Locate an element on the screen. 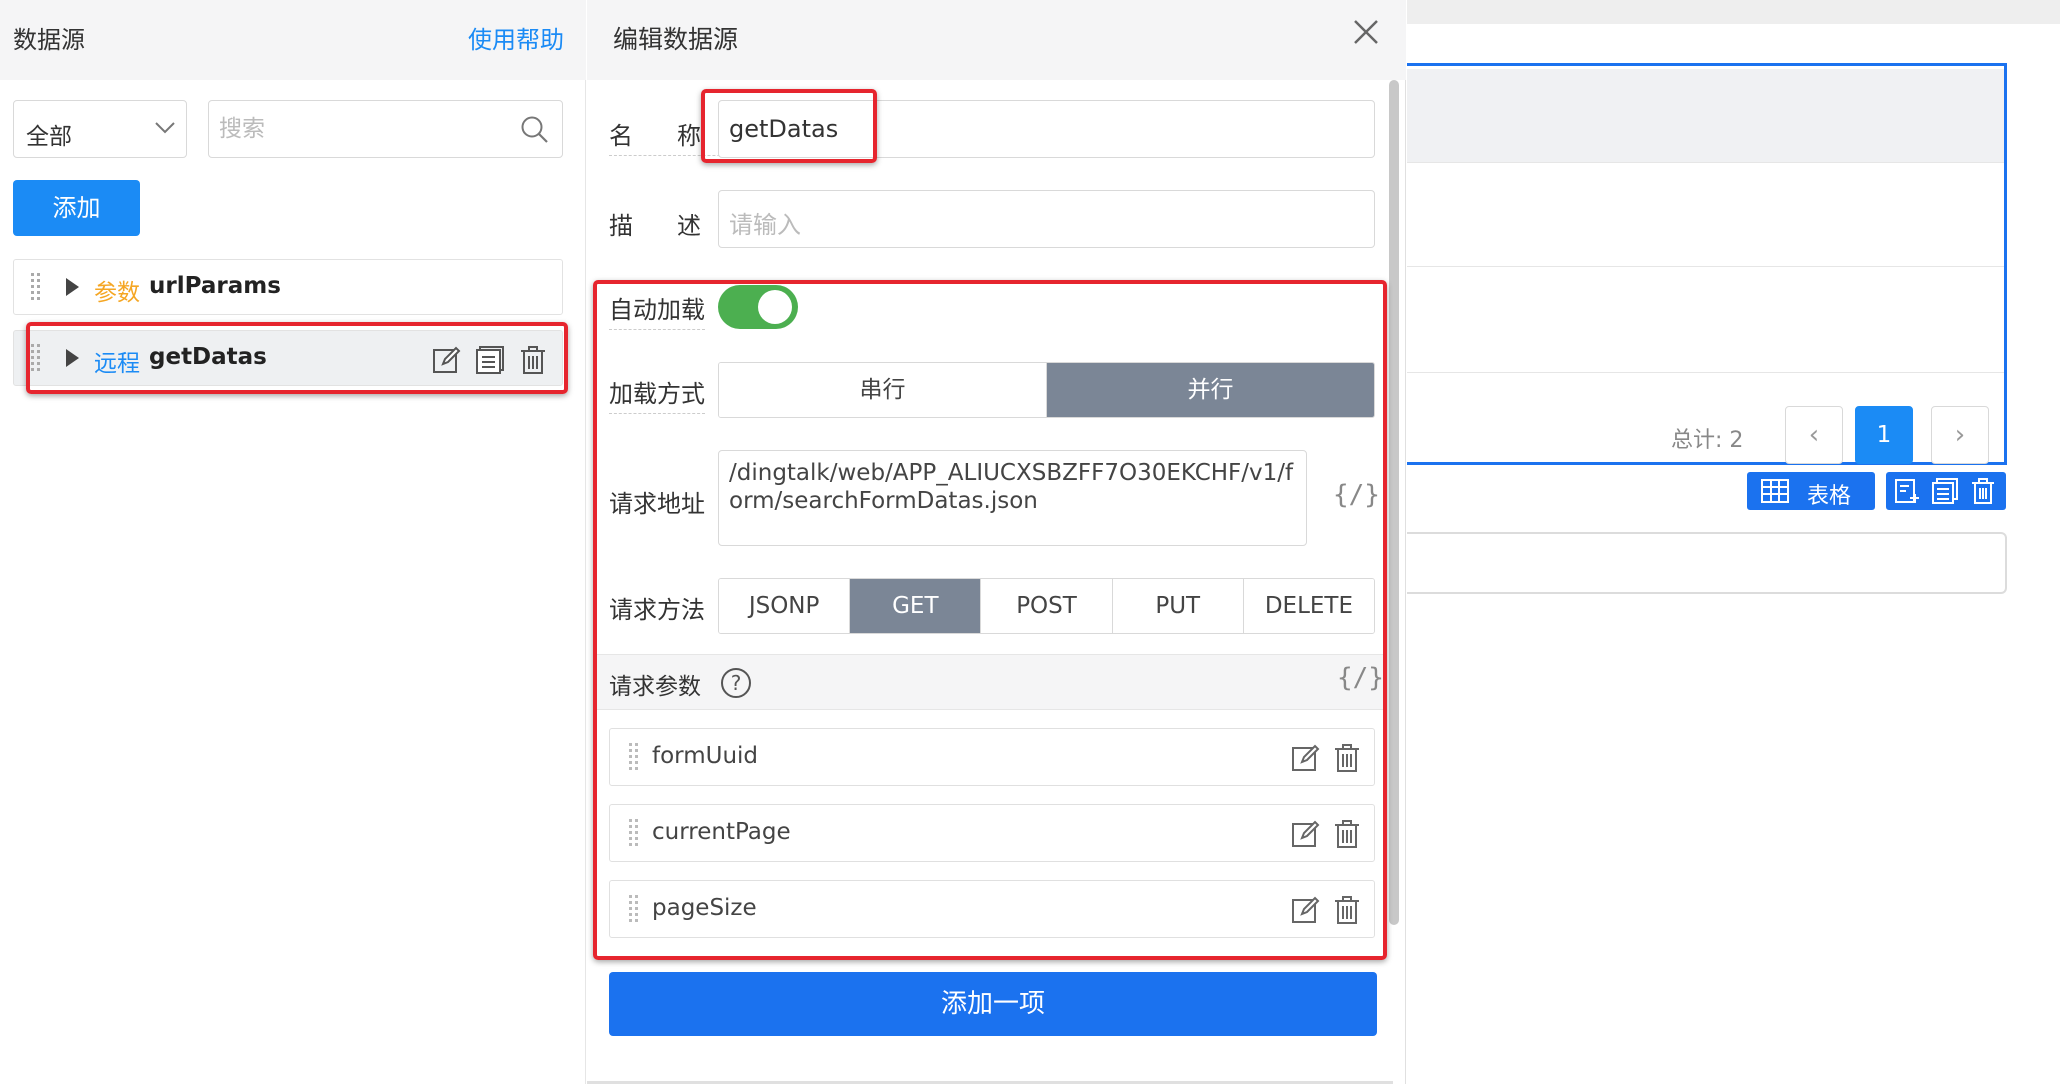 The width and height of the screenshot is (2060, 1084). method-put: PUT is located at coordinates (1178, 606).